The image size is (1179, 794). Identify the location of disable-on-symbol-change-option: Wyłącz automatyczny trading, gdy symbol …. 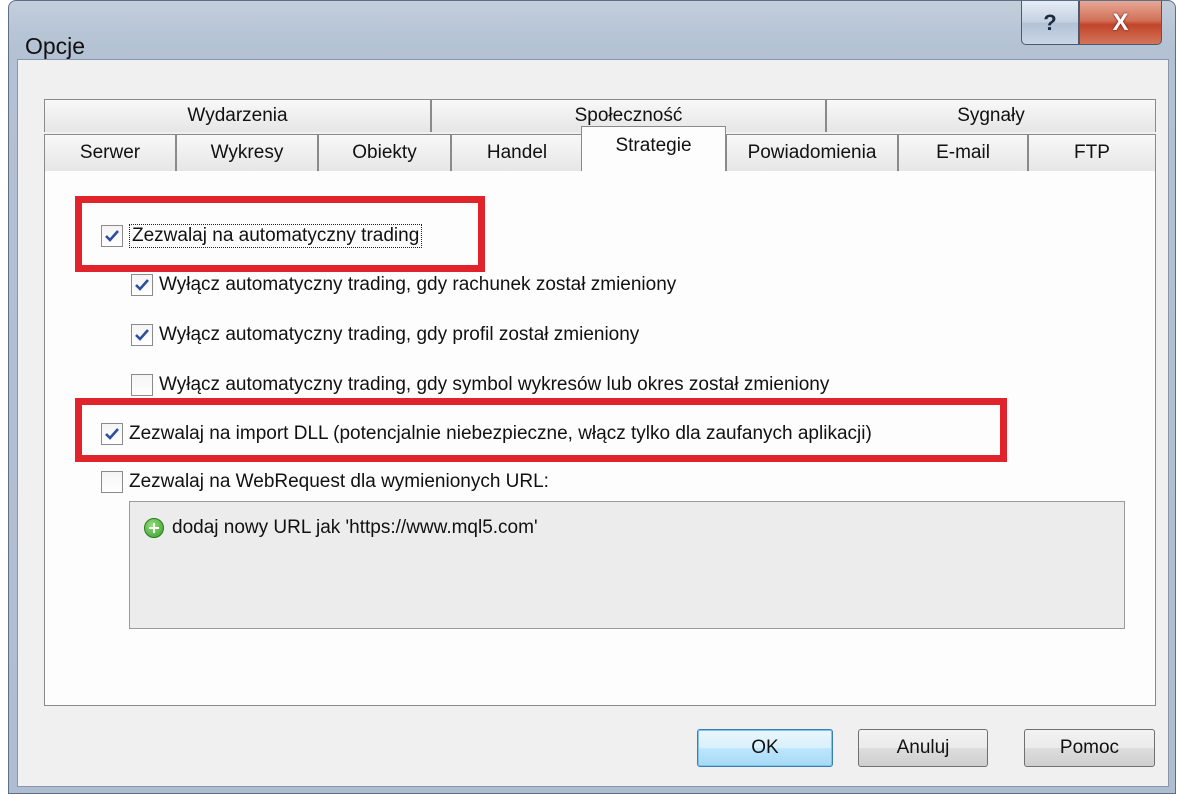
(480, 385).